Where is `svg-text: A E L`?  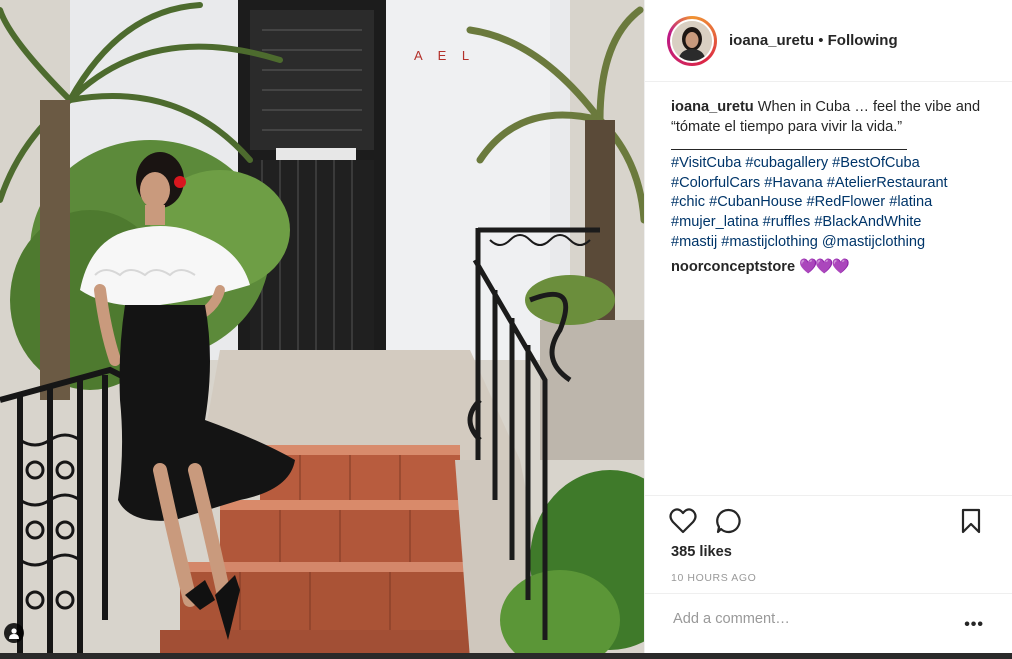 svg-text: A E L is located at coordinates (444, 55).